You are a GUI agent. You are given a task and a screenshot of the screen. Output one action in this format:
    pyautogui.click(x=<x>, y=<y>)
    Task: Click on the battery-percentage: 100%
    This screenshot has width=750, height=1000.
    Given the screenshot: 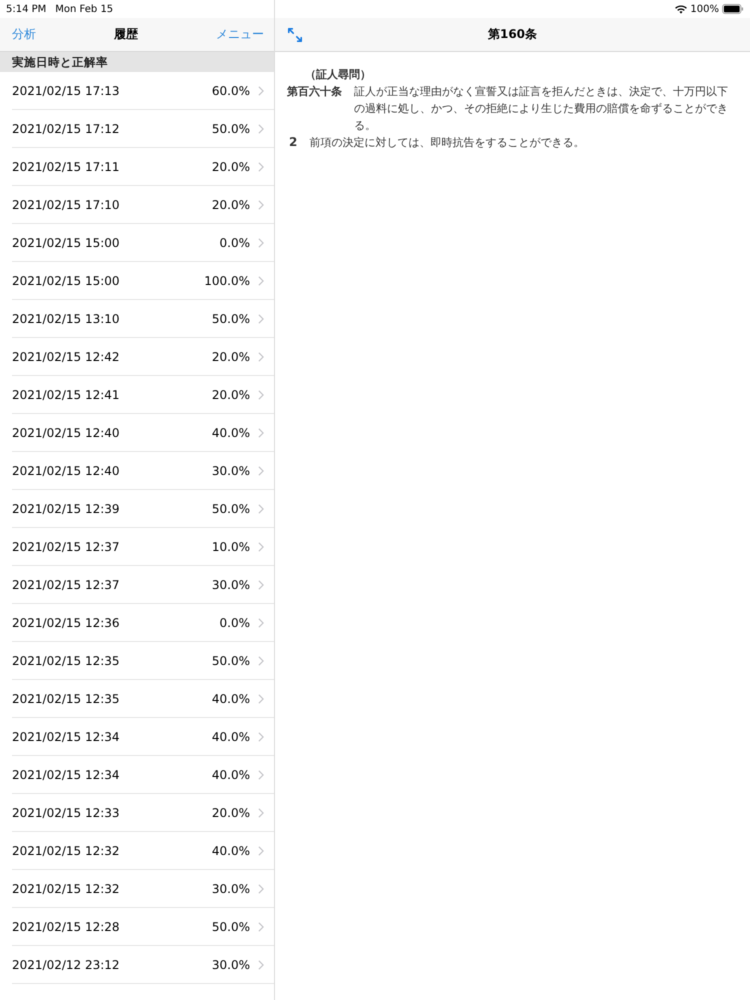 What is the action you would take?
    pyautogui.click(x=704, y=9)
    